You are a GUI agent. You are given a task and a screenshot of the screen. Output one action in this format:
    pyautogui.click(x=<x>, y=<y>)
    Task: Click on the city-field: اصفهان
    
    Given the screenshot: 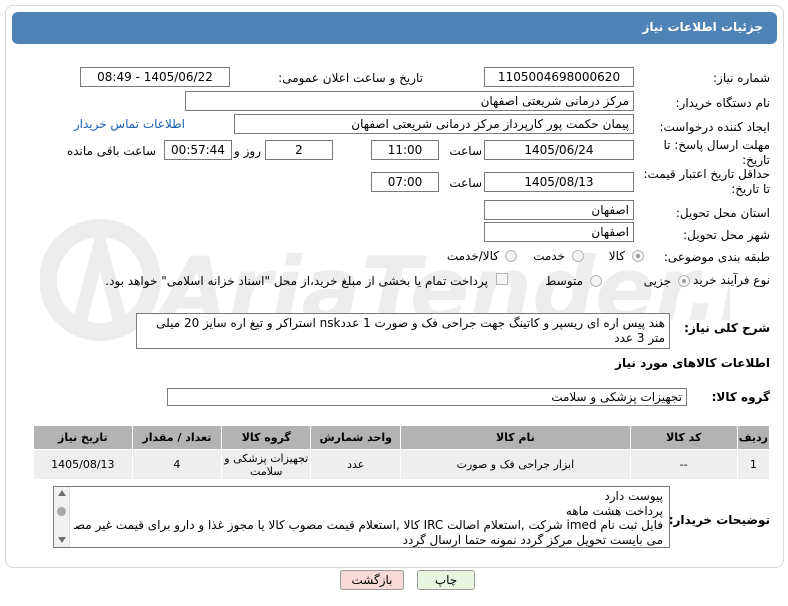 What is the action you would take?
    pyautogui.click(x=559, y=232)
    